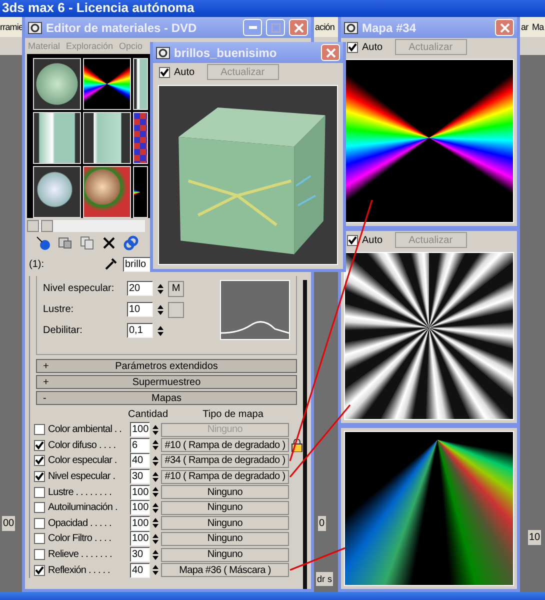 This screenshot has width=545, height=600. What do you see at coordinates (111, 264) in the screenshot?
I see `eyedropper-icon` at bounding box center [111, 264].